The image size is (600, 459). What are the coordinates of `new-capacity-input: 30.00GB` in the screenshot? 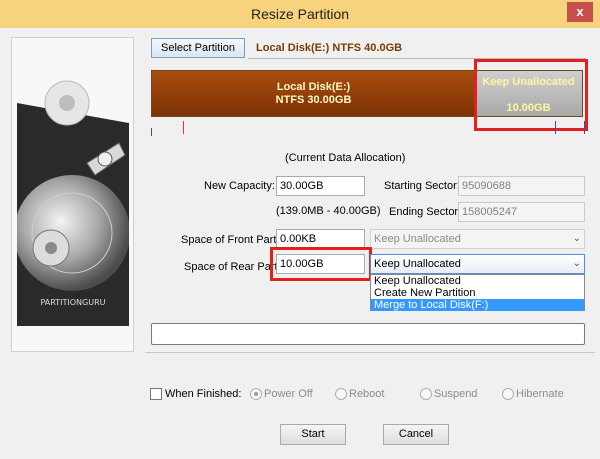 It's located at (320, 186).